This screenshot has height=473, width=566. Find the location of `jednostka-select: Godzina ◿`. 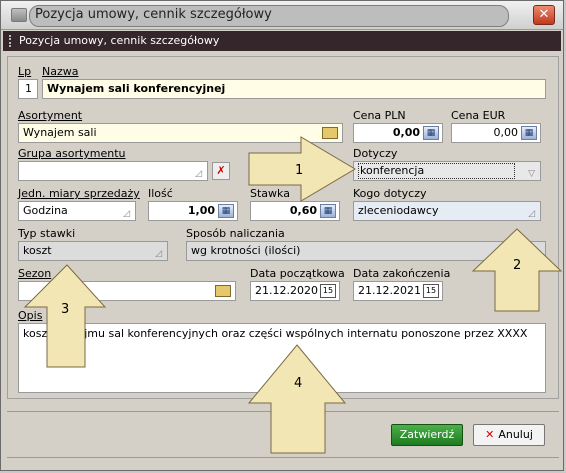

jednostka-select: Godzina ◿ is located at coordinates (77, 211).